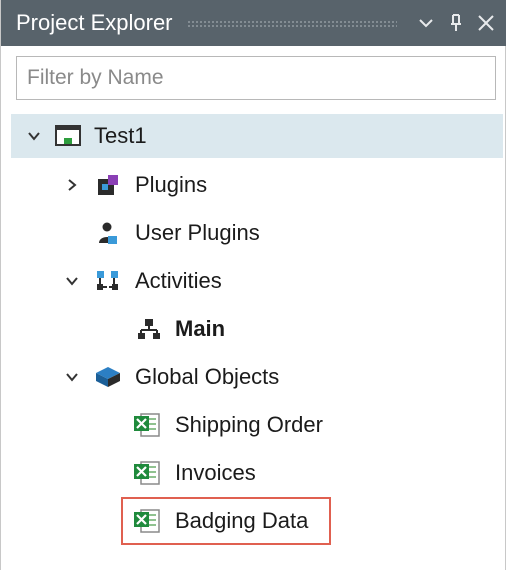  I want to click on close-button, so click(486, 23).